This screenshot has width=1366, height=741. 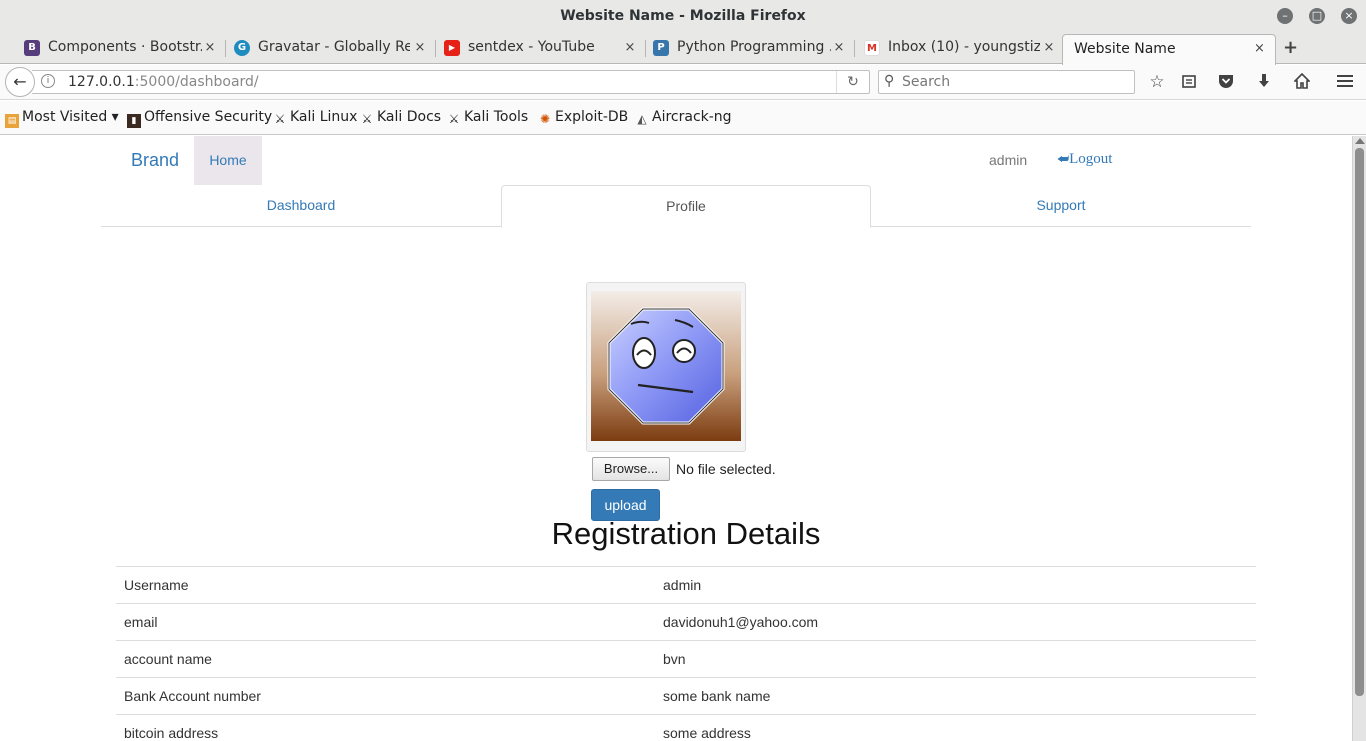 I want to click on bookmark-kali-tools: ⚔ Kali Tools, so click(x=488, y=117).